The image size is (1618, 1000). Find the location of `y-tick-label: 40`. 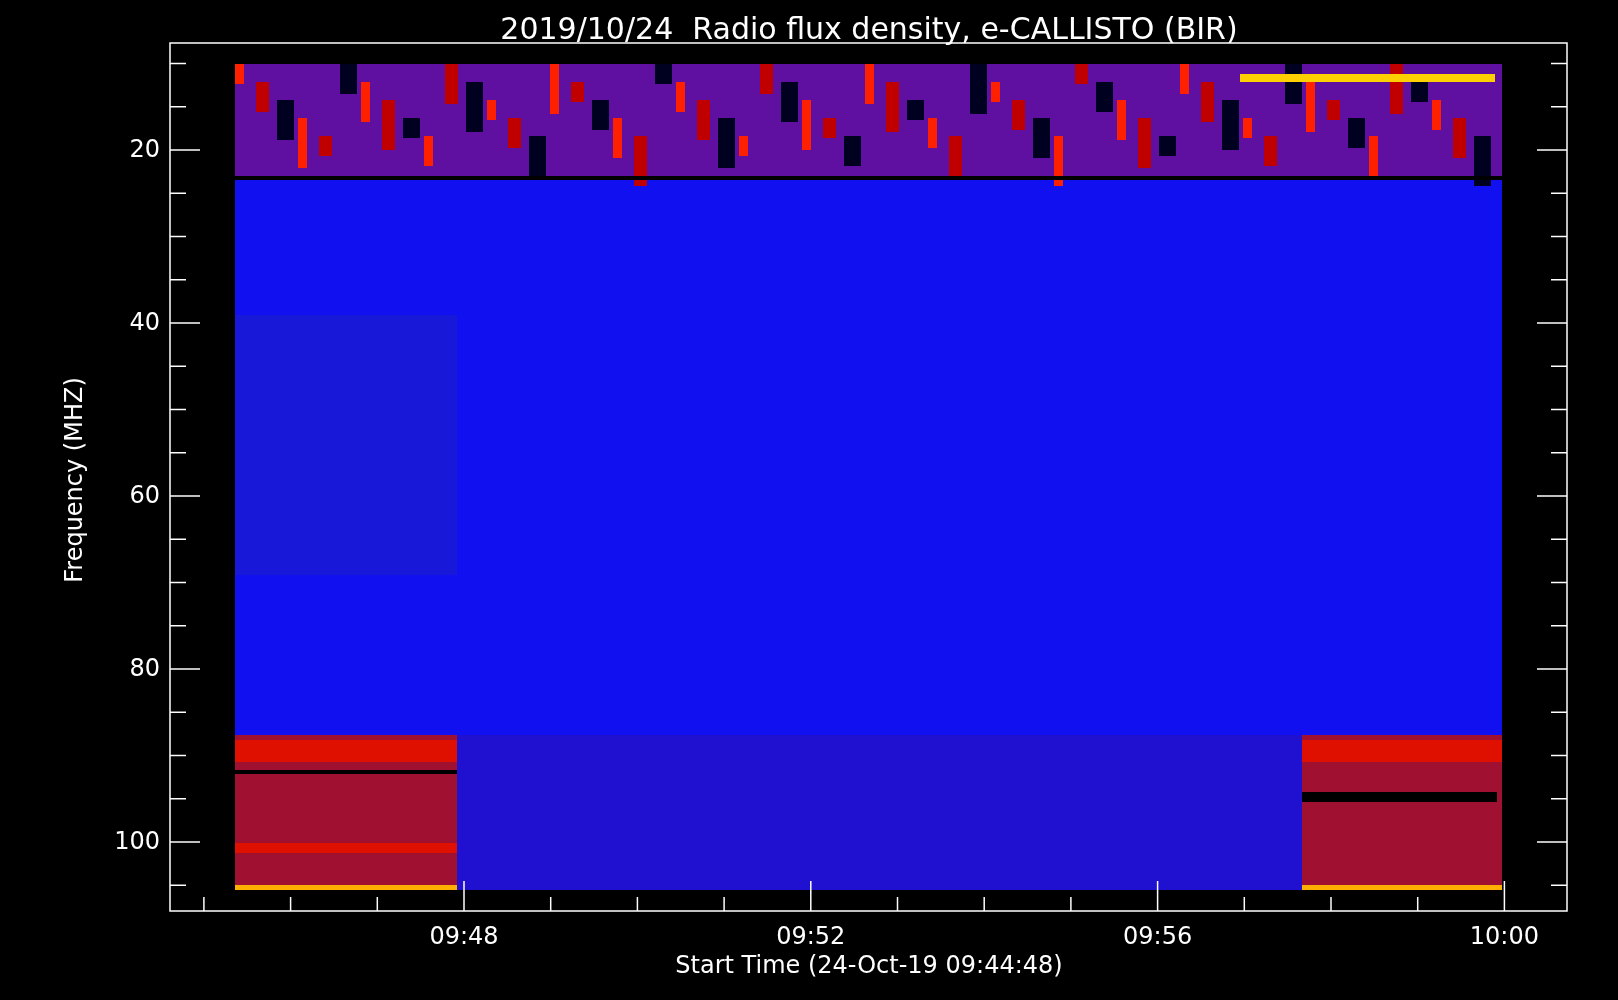

y-tick-label: 40 is located at coordinates (144, 322).